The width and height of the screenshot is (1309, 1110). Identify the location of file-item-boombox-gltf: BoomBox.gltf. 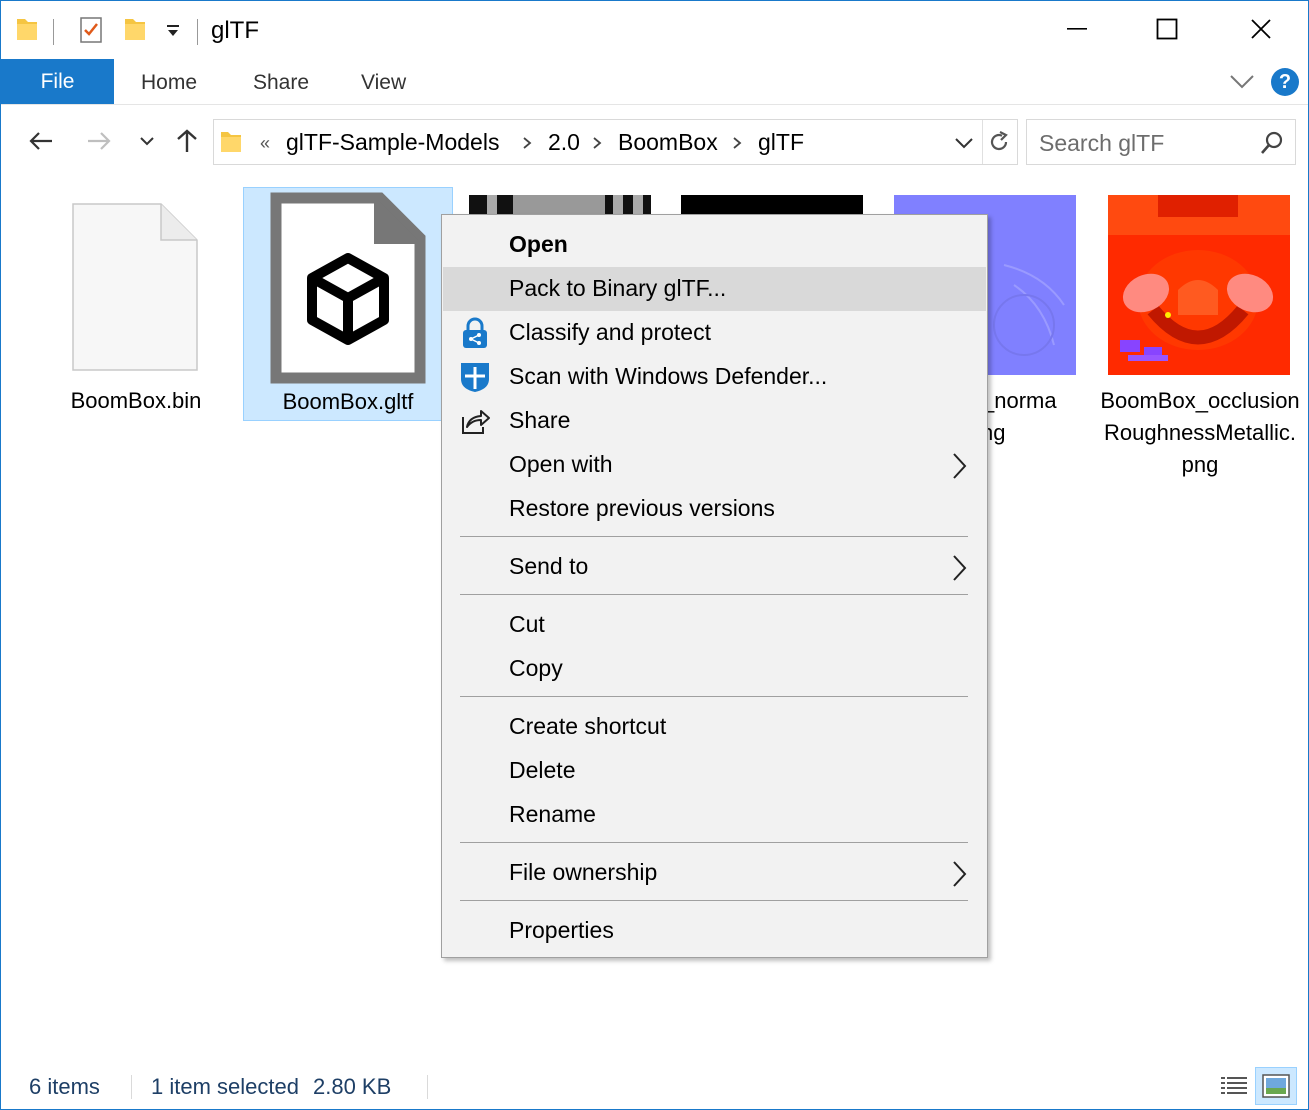
(348, 304).